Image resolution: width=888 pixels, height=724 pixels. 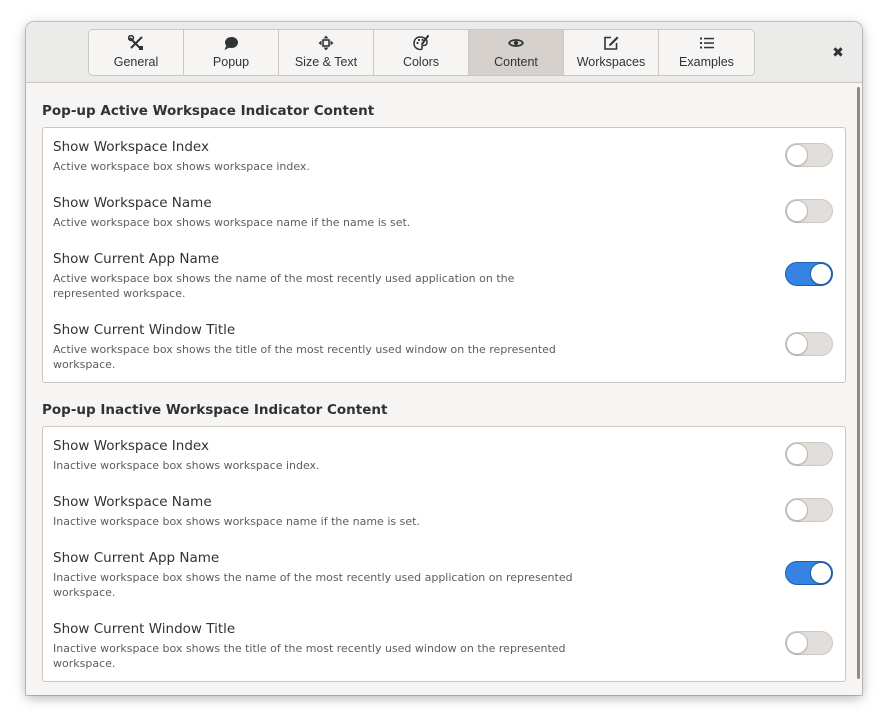 What do you see at coordinates (231, 43) in the screenshot?
I see `speech-bubble-icon` at bounding box center [231, 43].